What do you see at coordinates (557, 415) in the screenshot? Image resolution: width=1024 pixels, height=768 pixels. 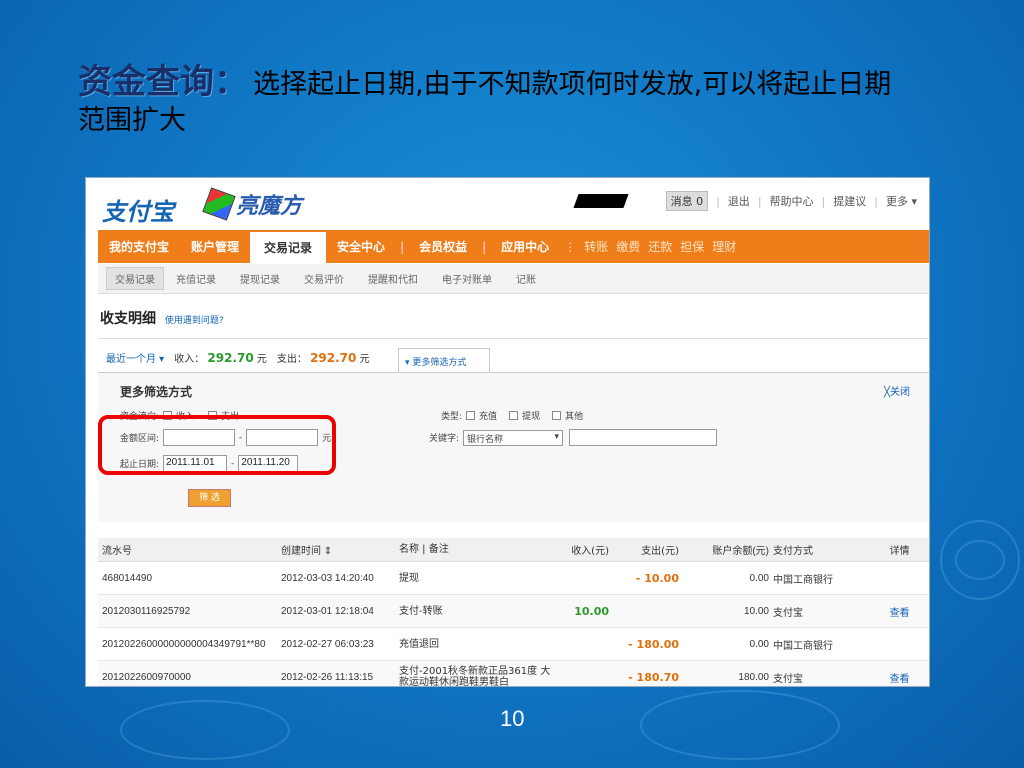 I see `type-other-checkbox` at bounding box center [557, 415].